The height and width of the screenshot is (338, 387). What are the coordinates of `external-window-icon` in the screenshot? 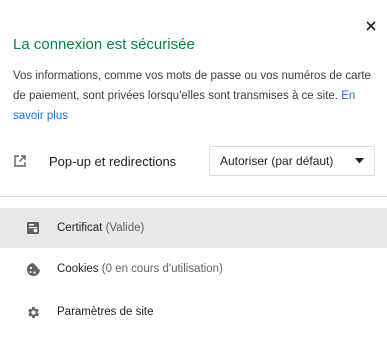 It's located at (22, 161).